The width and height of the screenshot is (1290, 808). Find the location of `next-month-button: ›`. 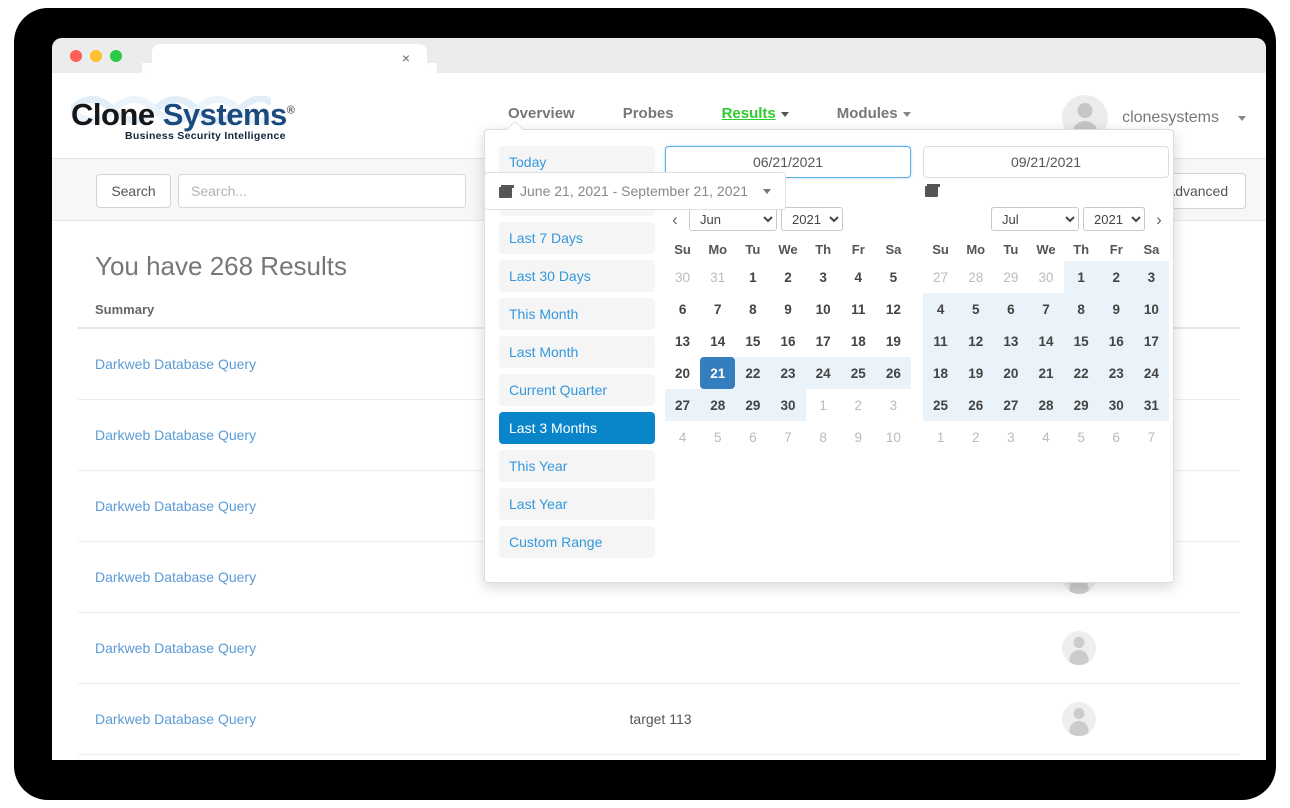

next-month-button: › is located at coordinates (1159, 219).